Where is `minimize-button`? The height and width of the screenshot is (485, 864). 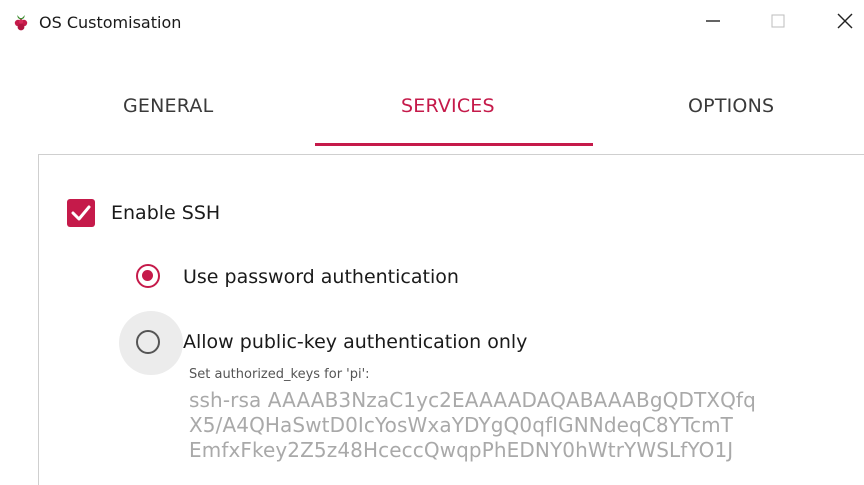 minimize-button is located at coordinates (713, 23).